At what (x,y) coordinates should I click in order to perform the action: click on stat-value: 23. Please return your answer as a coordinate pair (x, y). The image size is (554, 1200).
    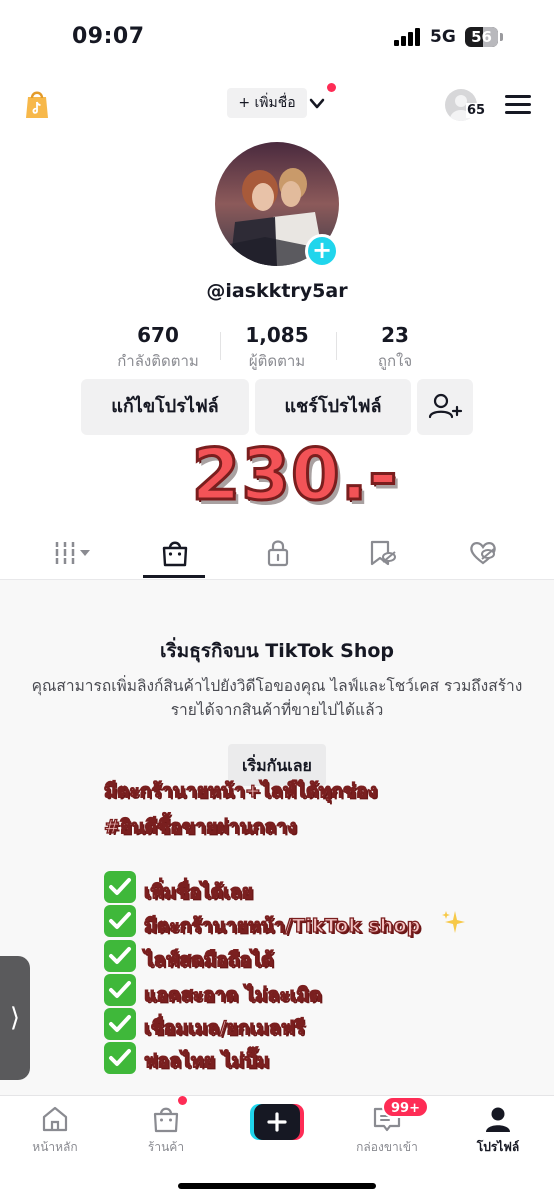
    Looking at the image, I should click on (395, 335).